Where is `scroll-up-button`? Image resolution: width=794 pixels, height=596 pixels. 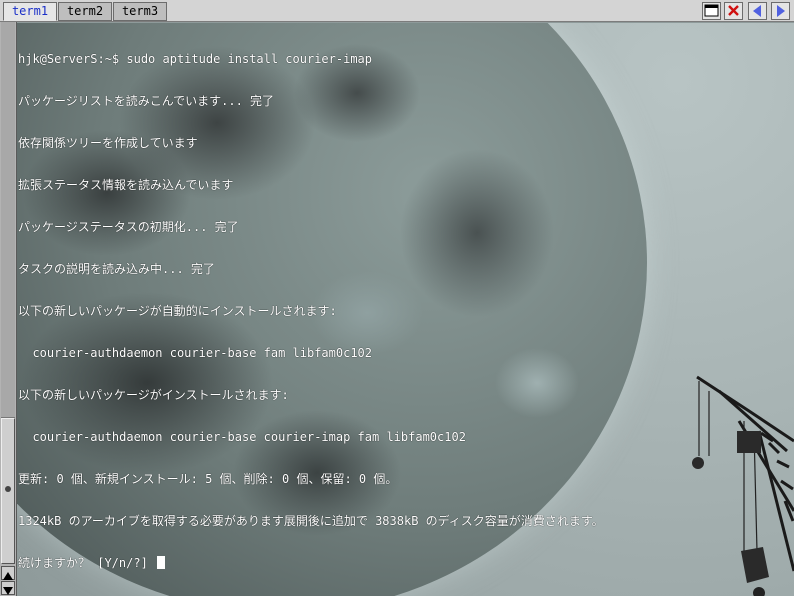 scroll-up-button is located at coordinates (8, 573).